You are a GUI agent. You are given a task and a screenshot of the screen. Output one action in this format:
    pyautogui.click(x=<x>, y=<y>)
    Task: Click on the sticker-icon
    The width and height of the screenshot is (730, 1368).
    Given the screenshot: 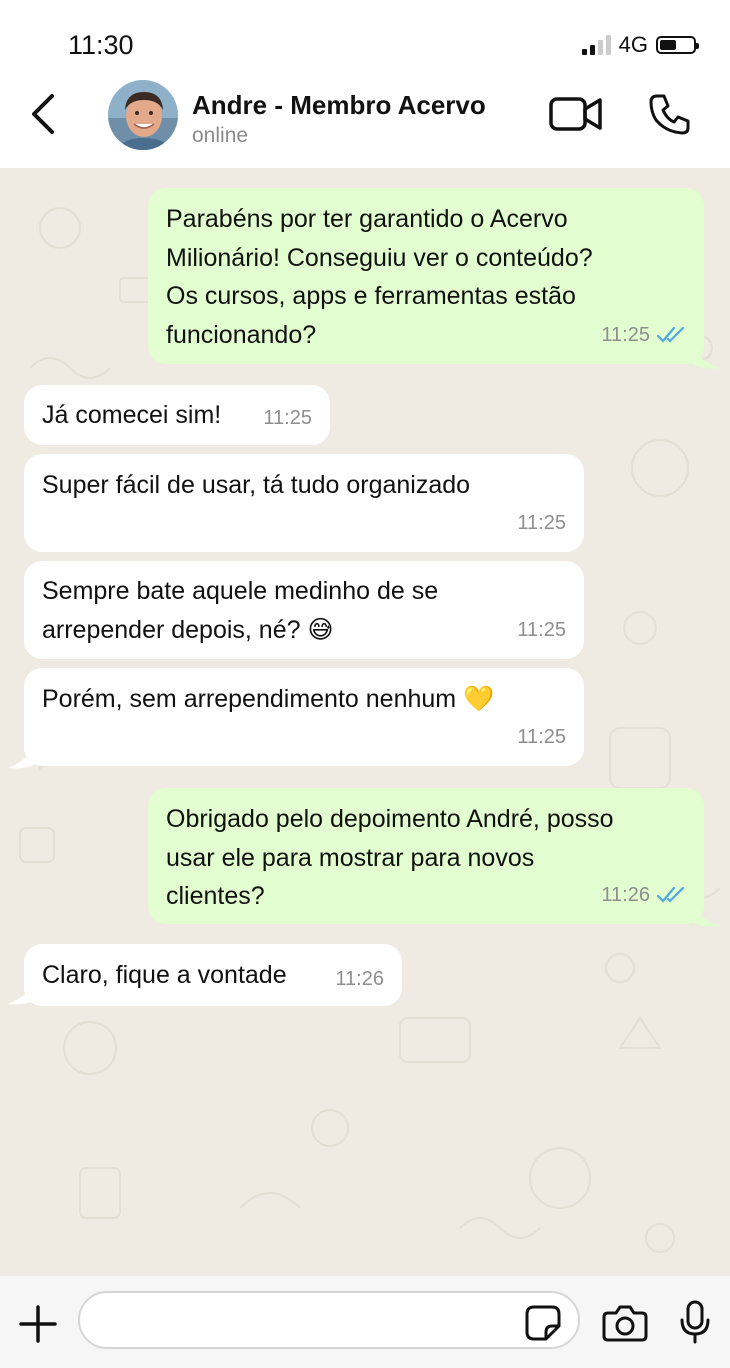 What is the action you would take?
    pyautogui.click(x=543, y=1323)
    